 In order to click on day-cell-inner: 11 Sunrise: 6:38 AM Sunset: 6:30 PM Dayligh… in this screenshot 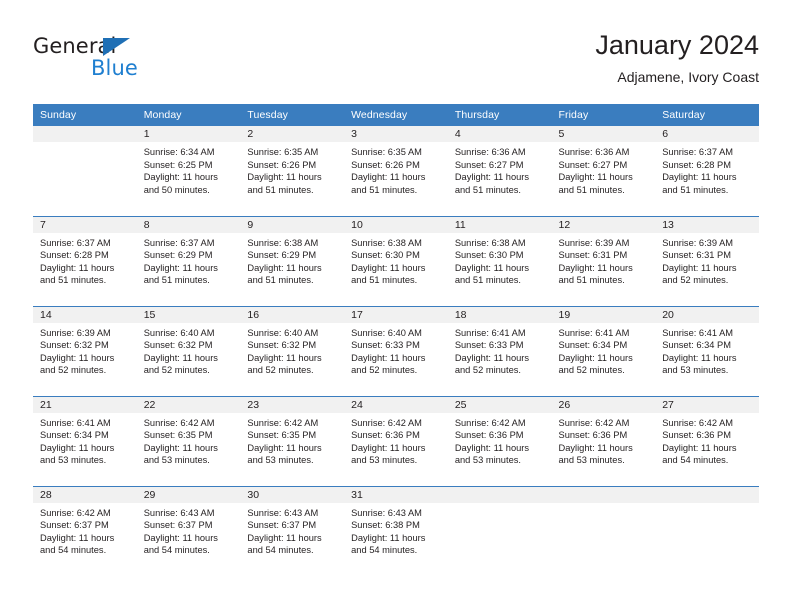, I will do `click(499, 261)`.